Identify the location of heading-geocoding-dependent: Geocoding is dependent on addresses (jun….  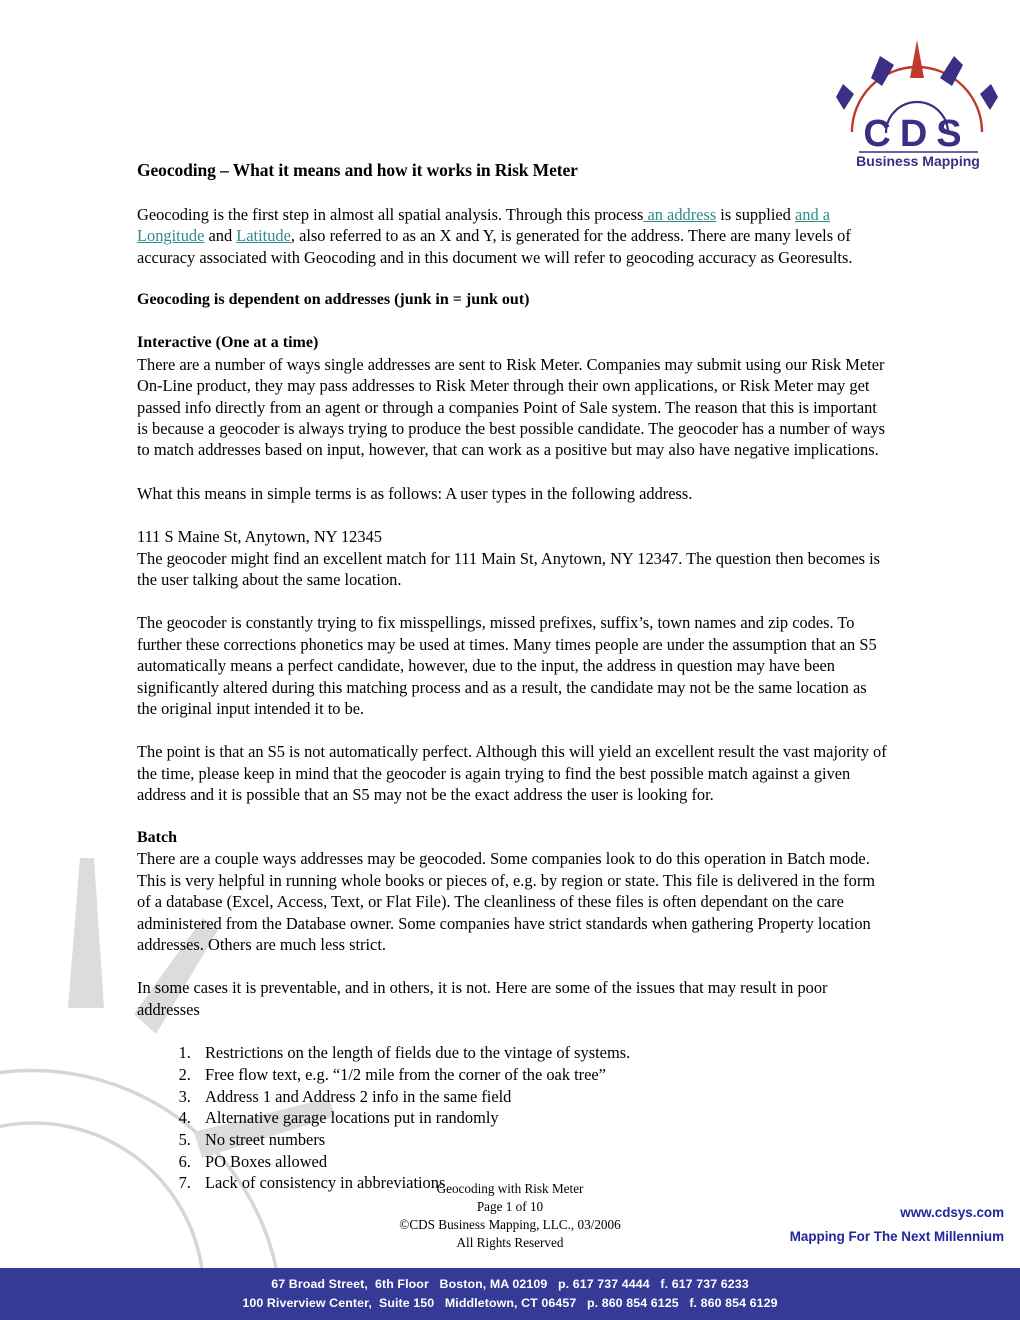
(333, 300).